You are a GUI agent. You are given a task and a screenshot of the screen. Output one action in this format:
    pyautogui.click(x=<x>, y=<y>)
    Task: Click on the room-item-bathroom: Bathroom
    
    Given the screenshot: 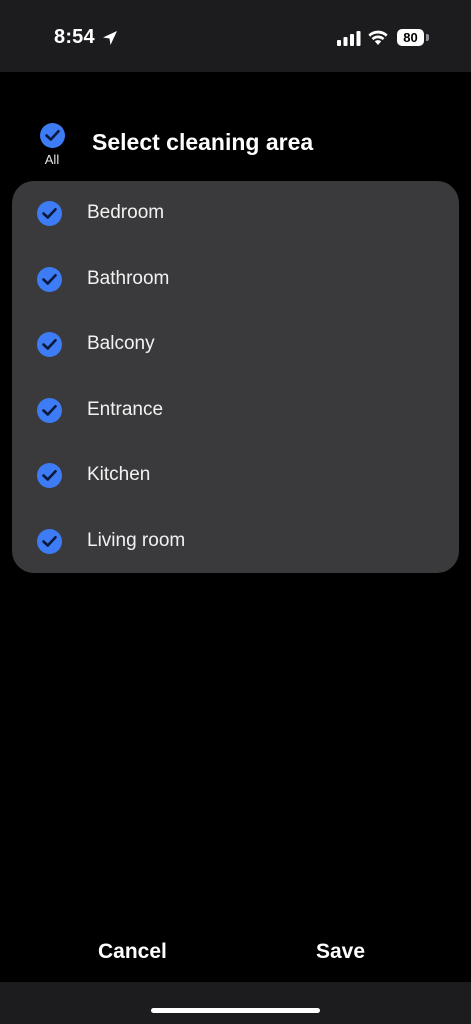 What is the action you would take?
    pyautogui.click(x=235, y=280)
    